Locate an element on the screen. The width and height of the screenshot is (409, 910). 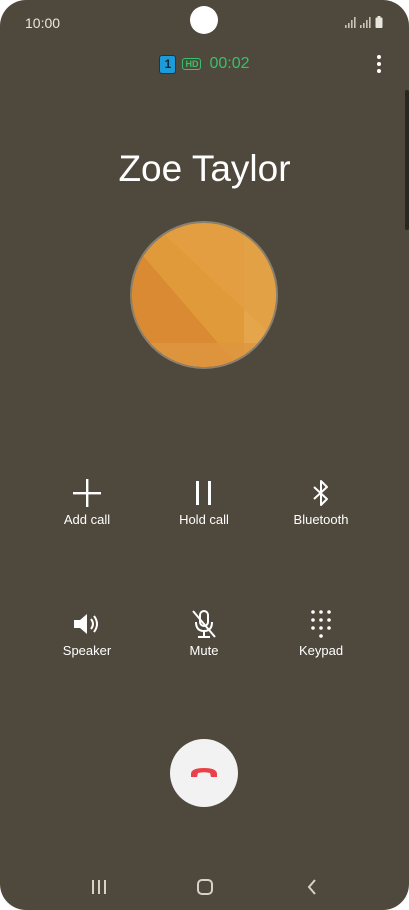
home-button is located at coordinates (205, 887).